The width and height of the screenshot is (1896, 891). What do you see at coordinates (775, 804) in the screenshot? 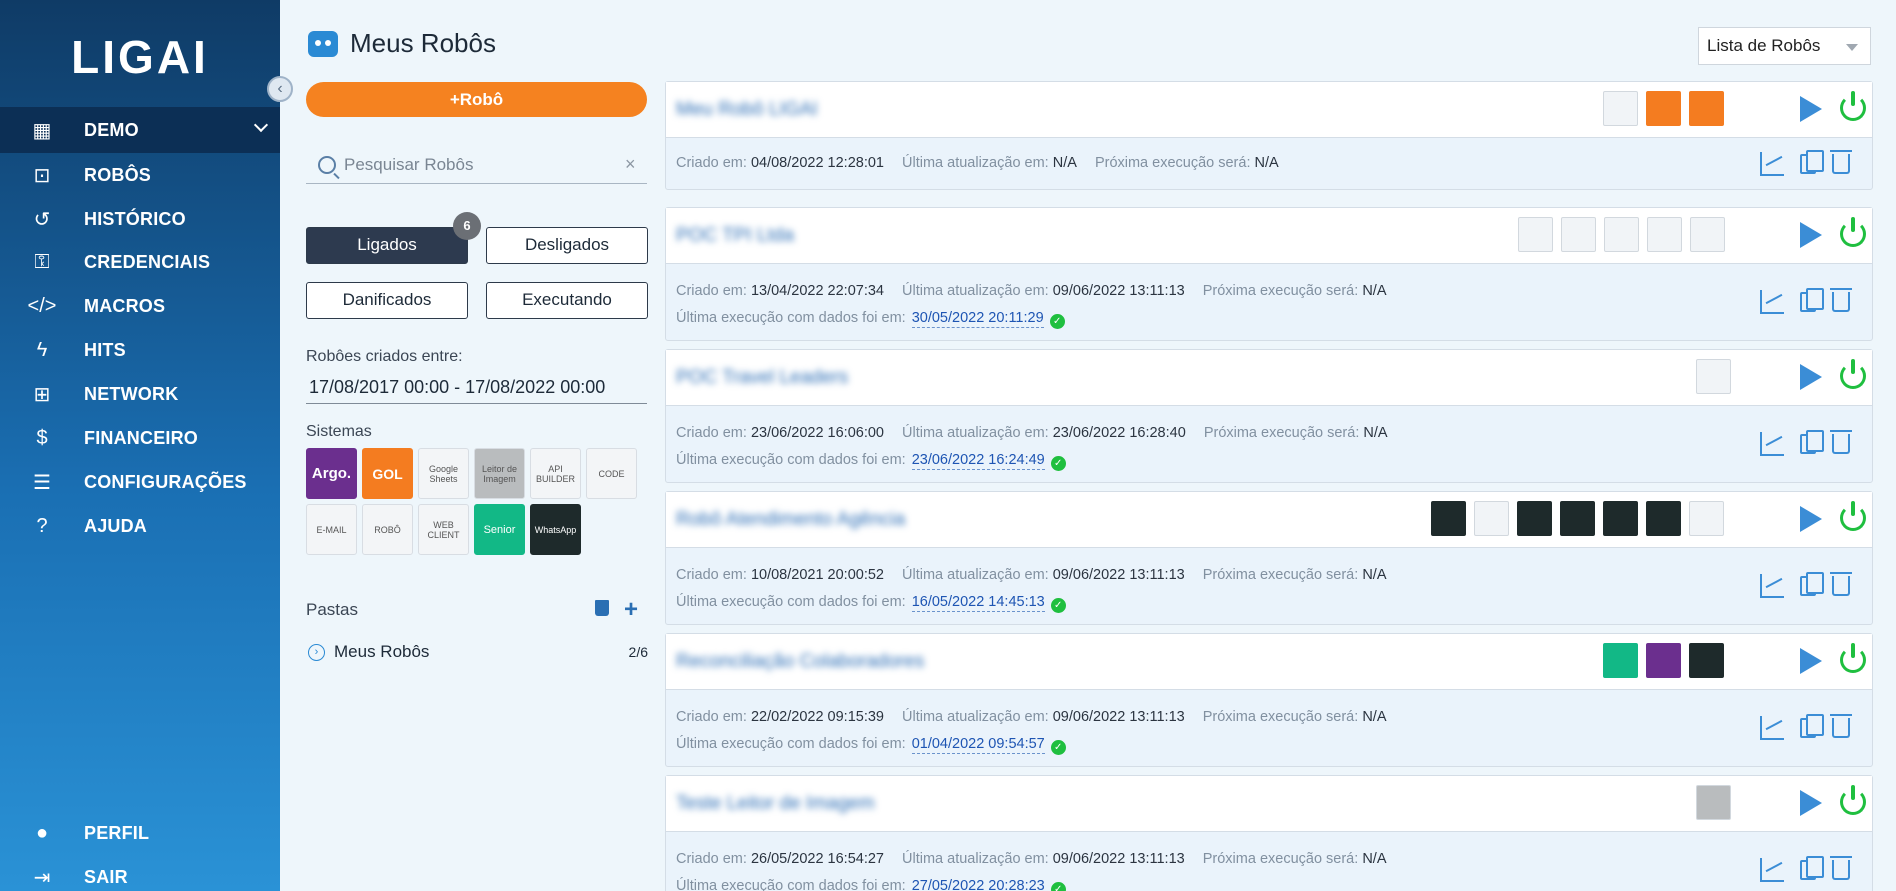
I see `robot-name: Teste Leitor de Imagem` at bounding box center [775, 804].